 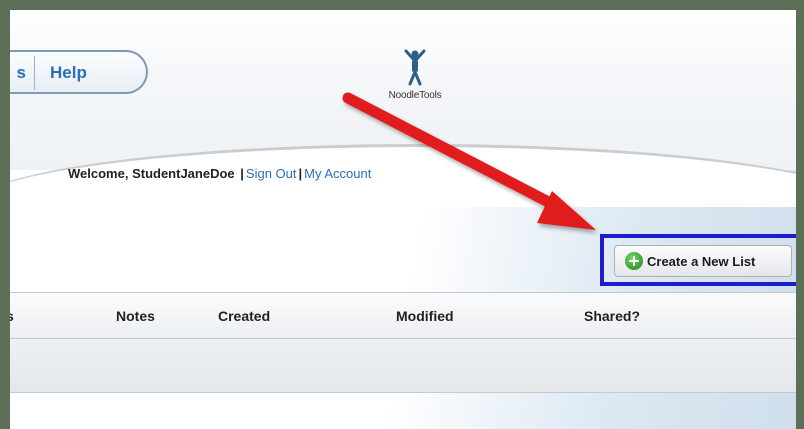 What do you see at coordinates (183, 173) in the screenshot?
I see `username: StudentJaneDoe` at bounding box center [183, 173].